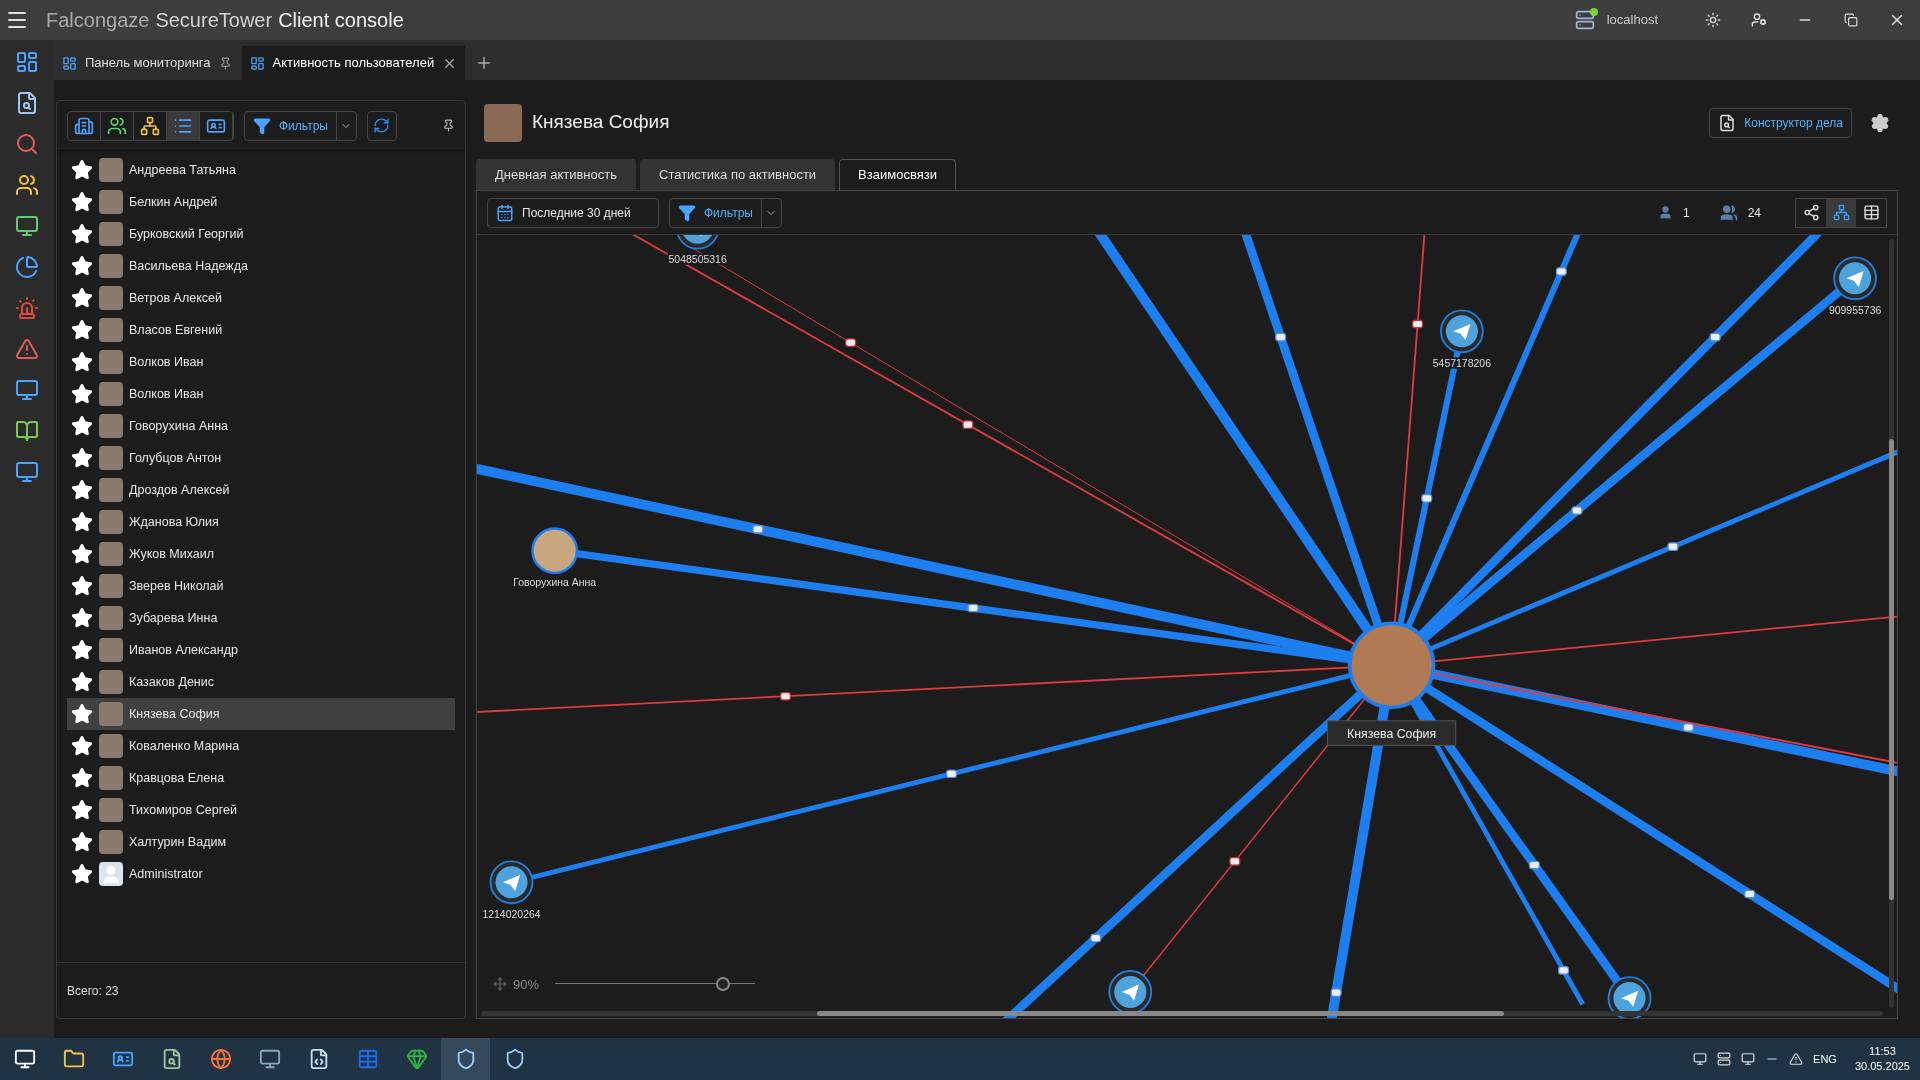  What do you see at coordinates (353, 63) in the screenshot?
I see `document-tab: Активность пользователей` at bounding box center [353, 63].